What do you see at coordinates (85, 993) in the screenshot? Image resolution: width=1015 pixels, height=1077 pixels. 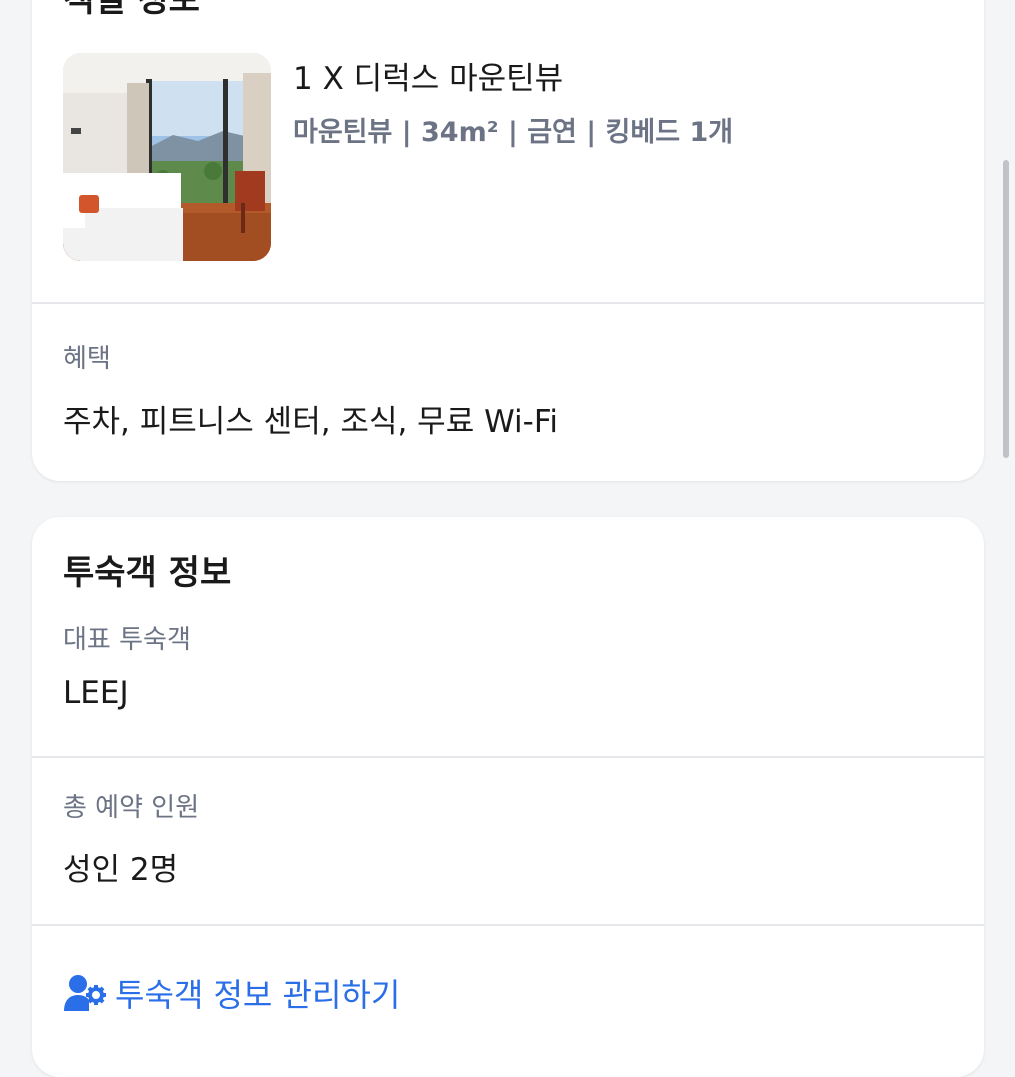 I see `user-gear-icon` at bounding box center [85, 993].